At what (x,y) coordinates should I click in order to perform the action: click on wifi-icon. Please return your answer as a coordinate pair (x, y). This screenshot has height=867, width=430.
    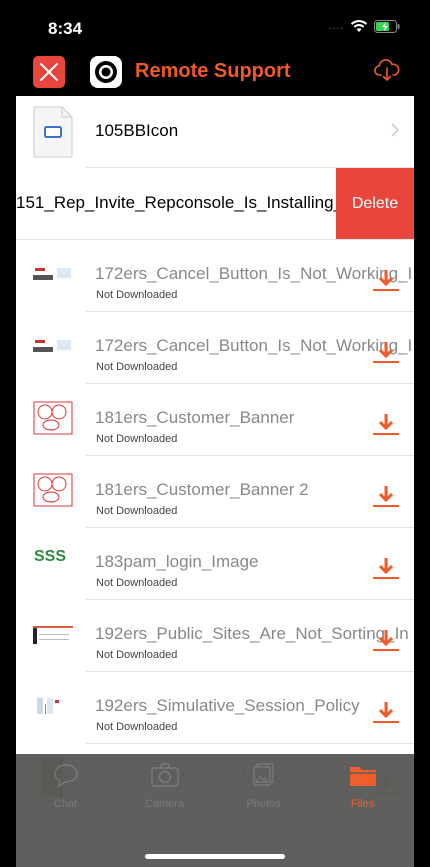
    Looking at the image, I should click on (359, 26).